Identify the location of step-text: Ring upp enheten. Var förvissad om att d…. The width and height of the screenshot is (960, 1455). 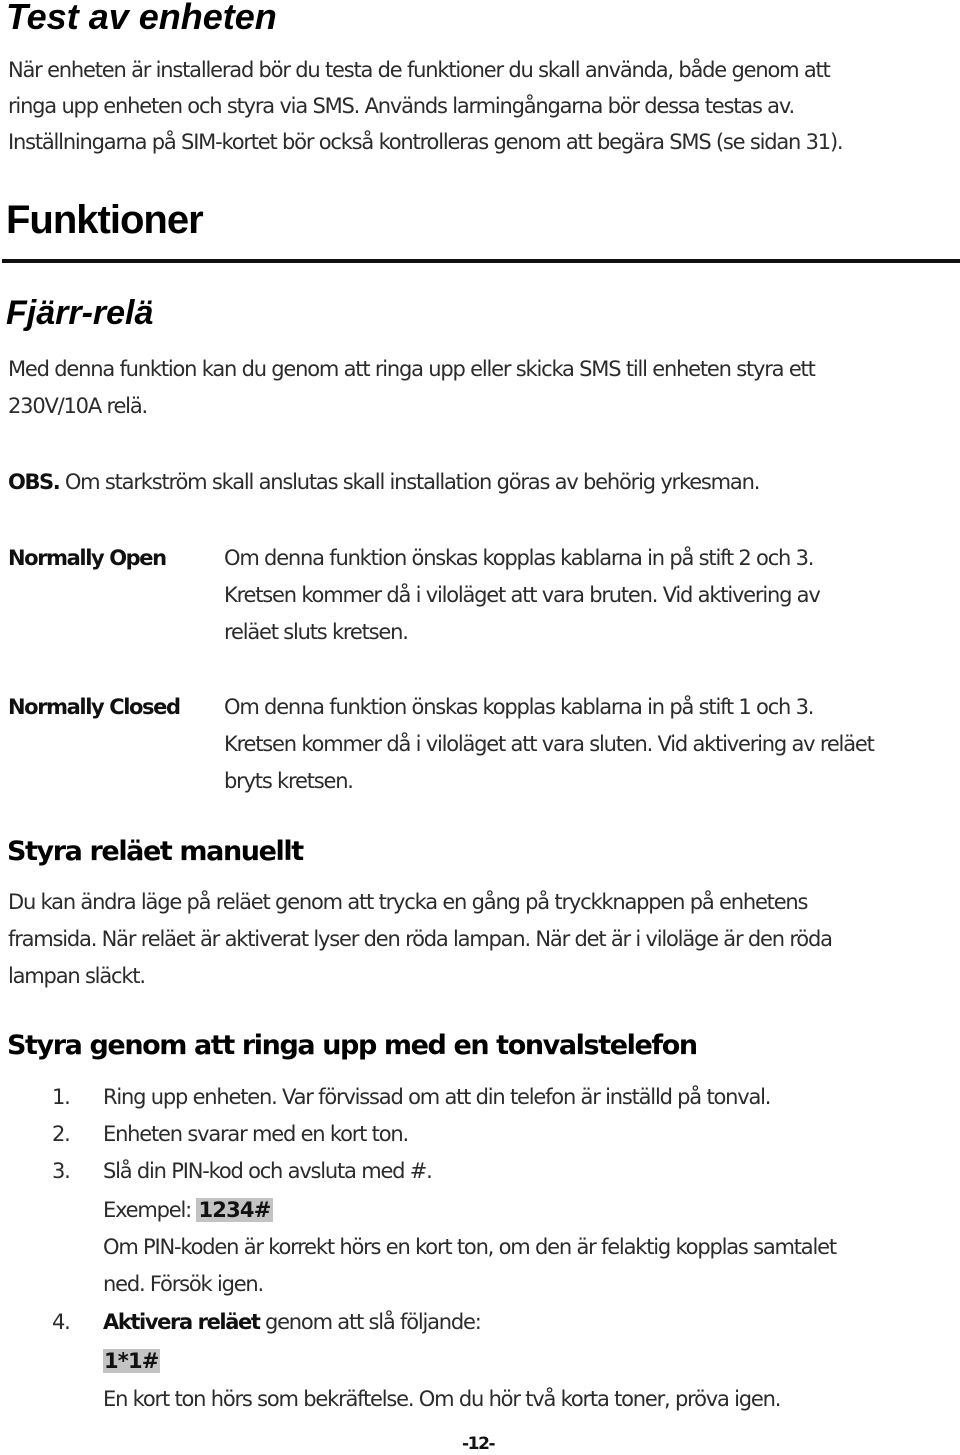
(437, 1097).